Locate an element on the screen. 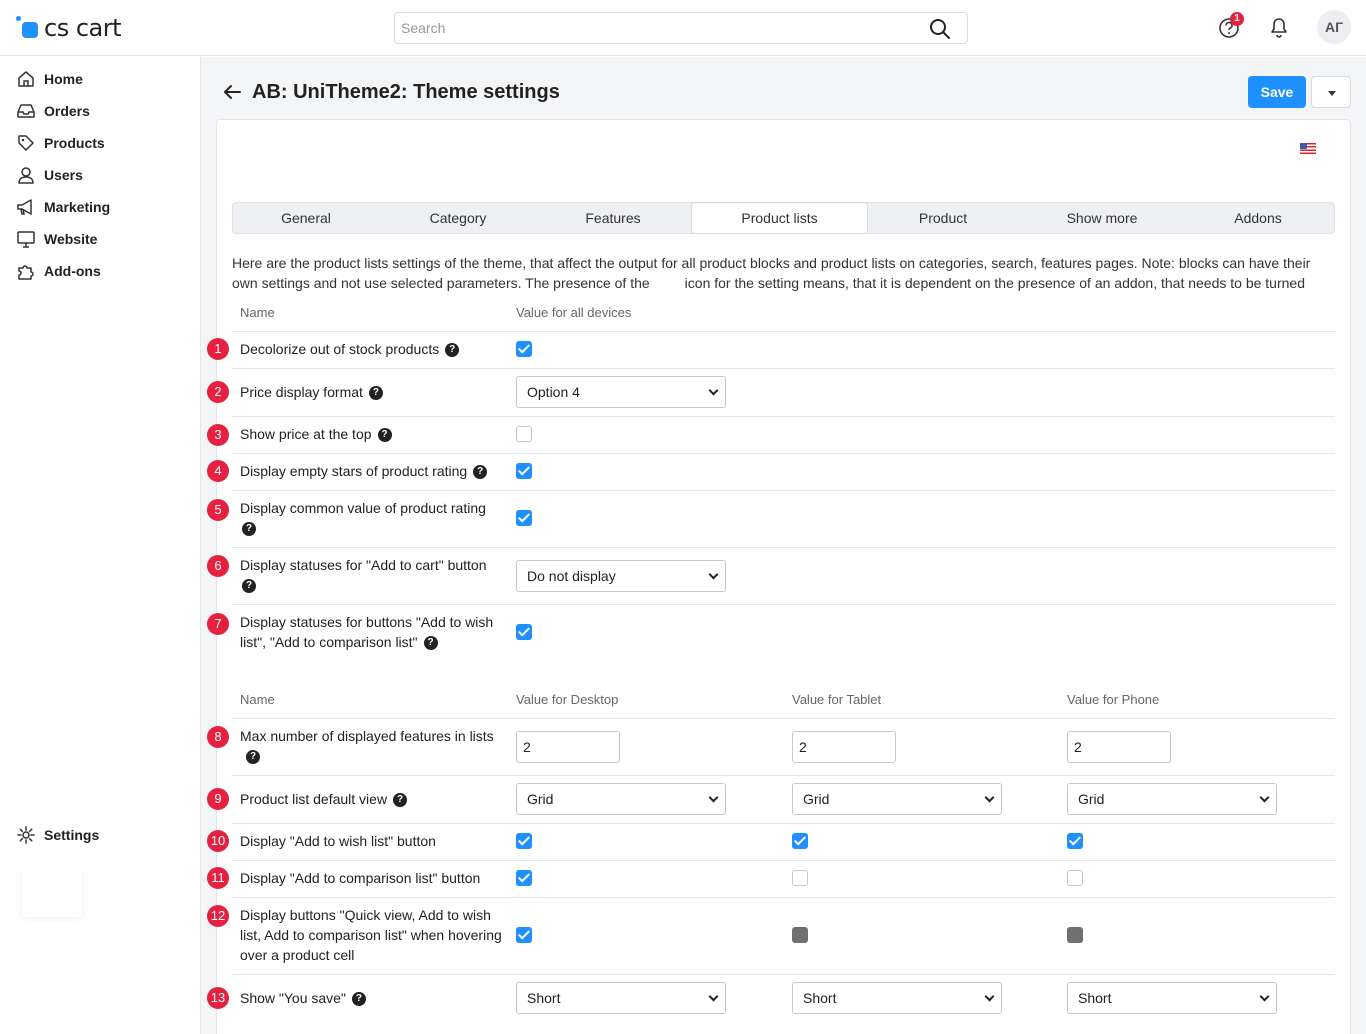 The height and width of the screenshot is (1034, 1366). wishlist-comparison-status-checkbox is located at coordinates (524, 632).